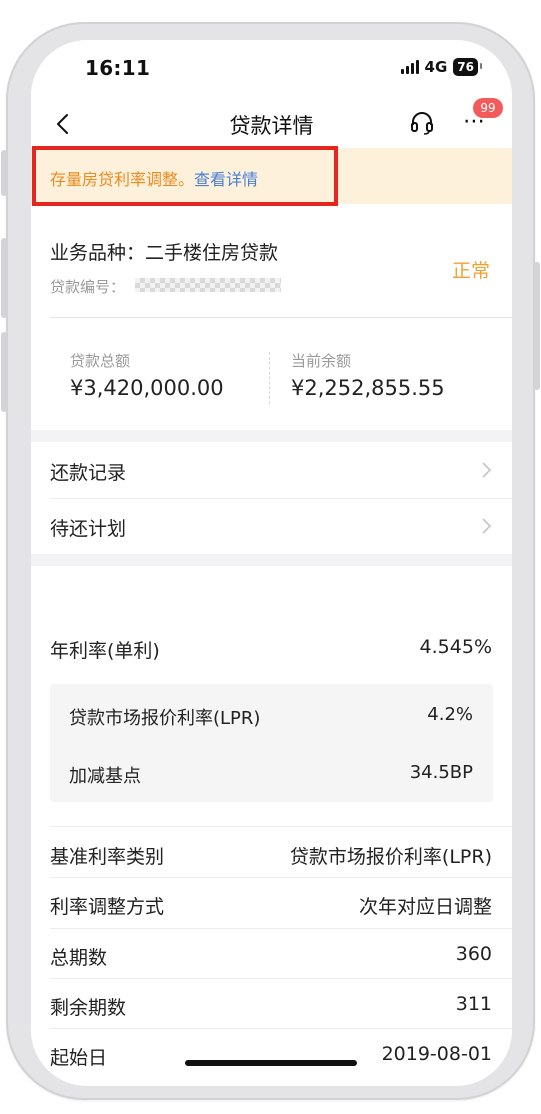  What do you see at coordinates (105, 776) in the screenshot?
I see `basis-points-label: 加减基点` at bounding box center [105, 776].